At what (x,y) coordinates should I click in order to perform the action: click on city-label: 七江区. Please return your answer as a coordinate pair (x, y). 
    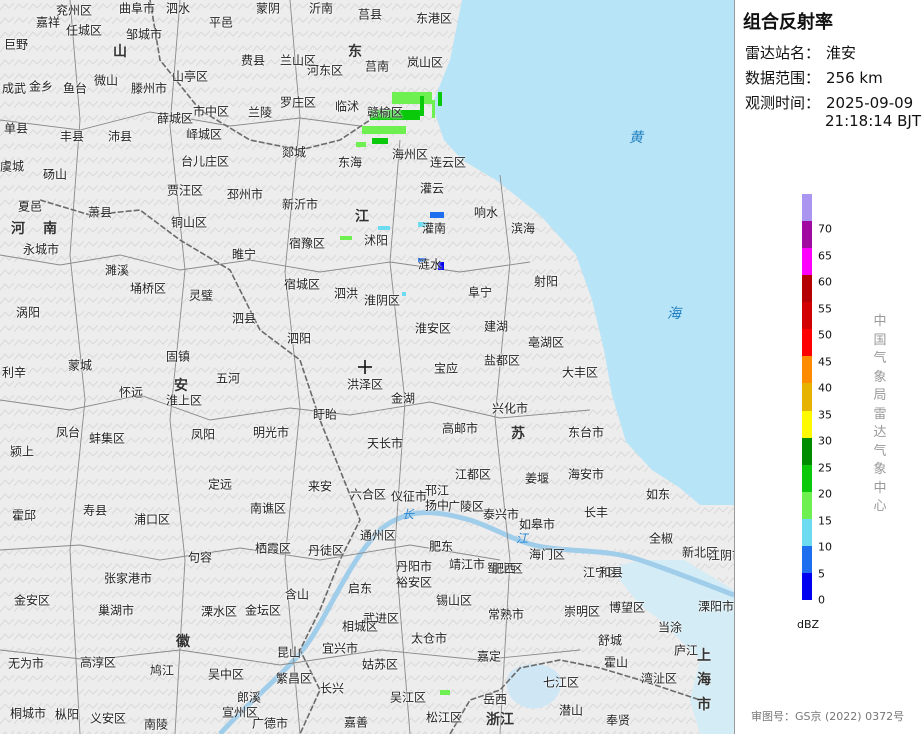
    Looking at the image, I should click on (561, 682).